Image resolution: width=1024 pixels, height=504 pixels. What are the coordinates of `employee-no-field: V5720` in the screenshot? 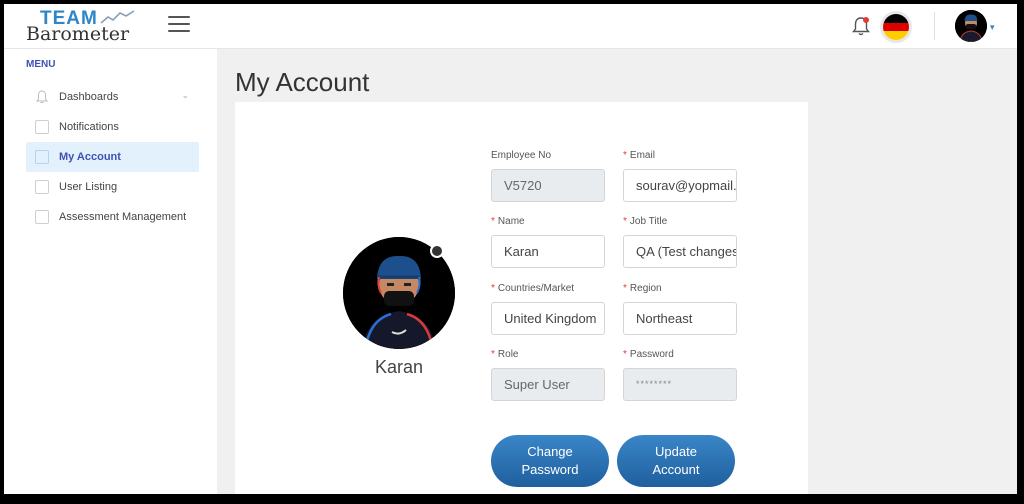 It's located at (548, 185).